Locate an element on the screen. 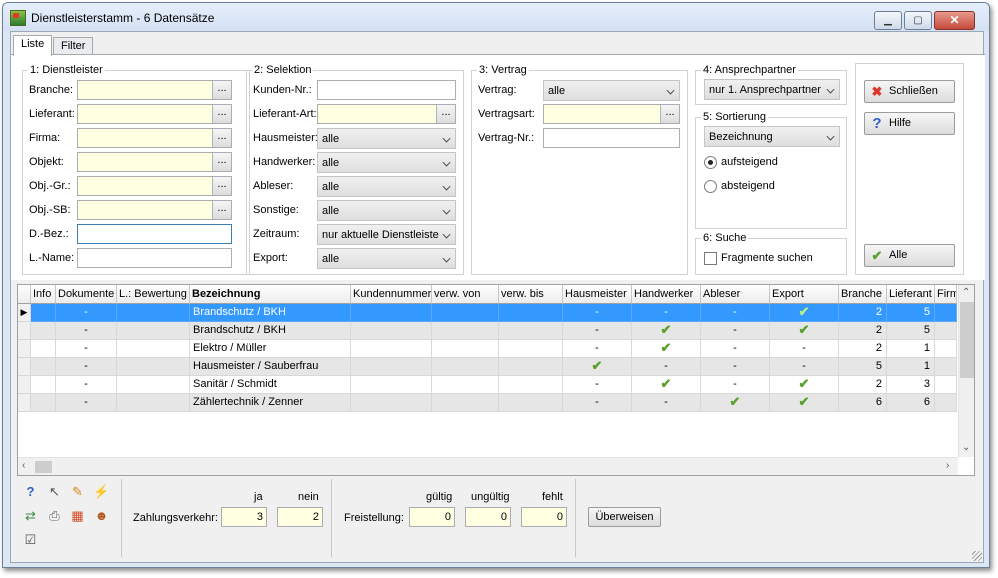  nein-count-field: 2 is located at coordinates (300, 517).